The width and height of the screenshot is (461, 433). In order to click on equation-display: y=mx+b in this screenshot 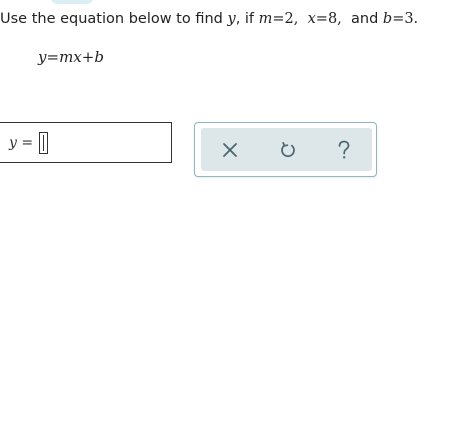, I will do `click(71, 57)`.